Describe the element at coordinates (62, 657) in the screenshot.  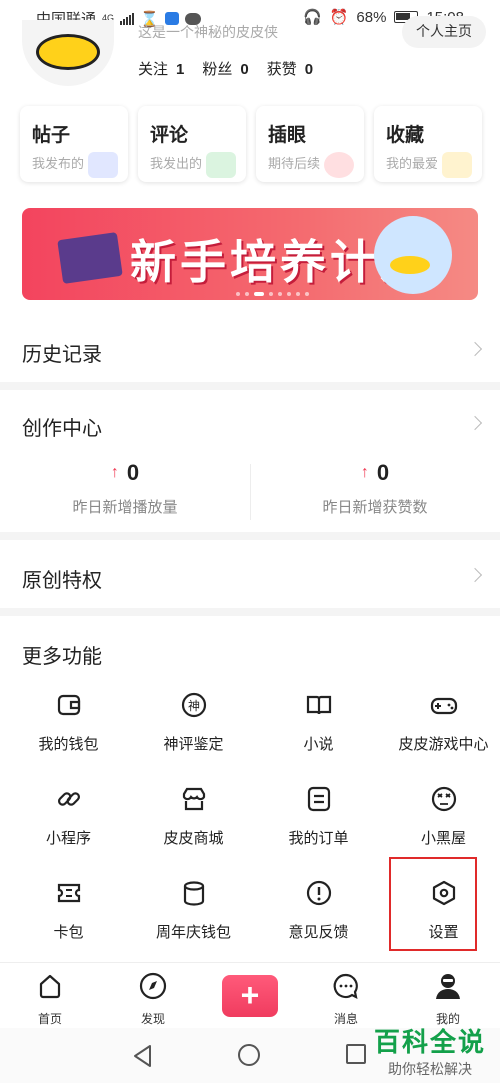
I see `more-features-title: 更多功能` at that location.